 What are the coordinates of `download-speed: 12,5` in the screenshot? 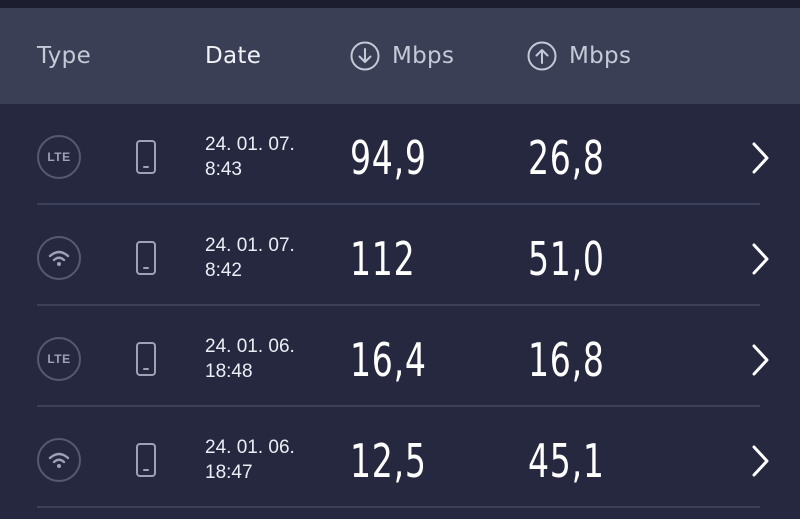 It's located at (388, 461).